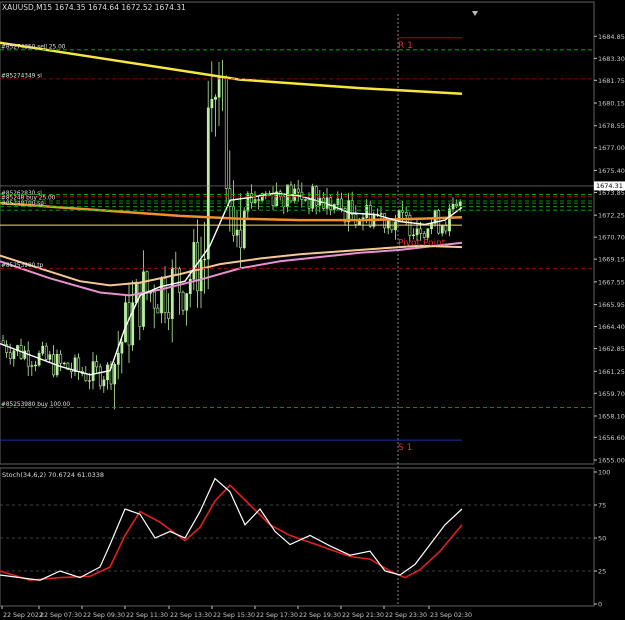 The width and height of the screenshot is (625, 620). I want to click on price-tick-label: 1675.40, so click(611, 171).